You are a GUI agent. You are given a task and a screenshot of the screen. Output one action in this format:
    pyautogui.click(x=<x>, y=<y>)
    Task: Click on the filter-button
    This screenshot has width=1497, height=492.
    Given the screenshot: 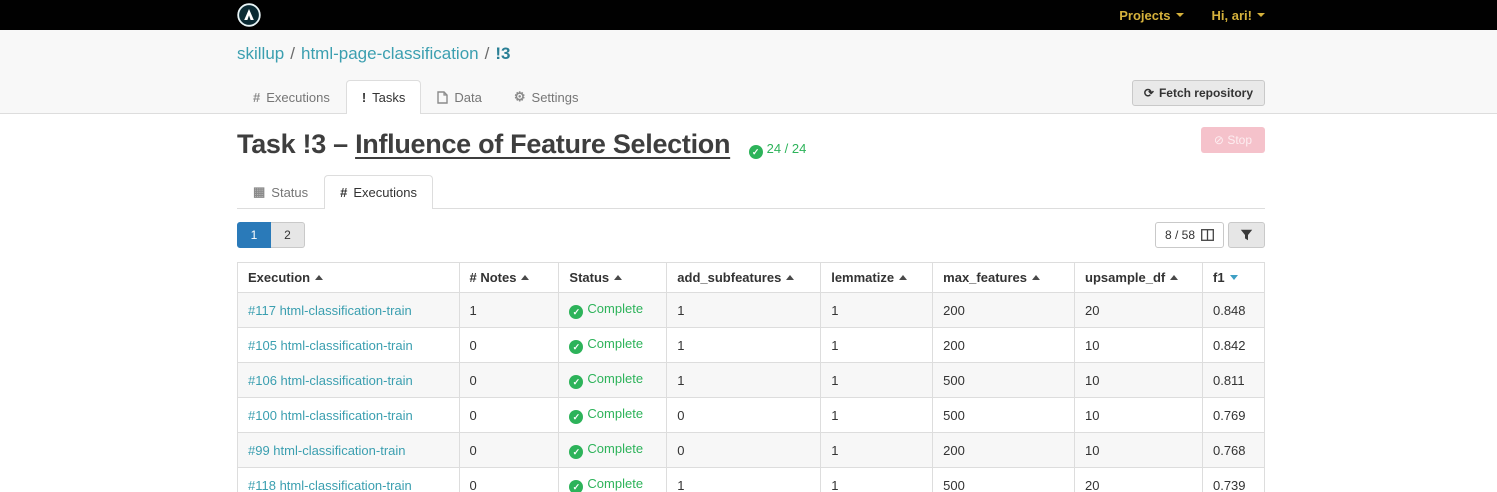 What is the action you would take?
    pyautogui.click(x=1246, y=235)
    